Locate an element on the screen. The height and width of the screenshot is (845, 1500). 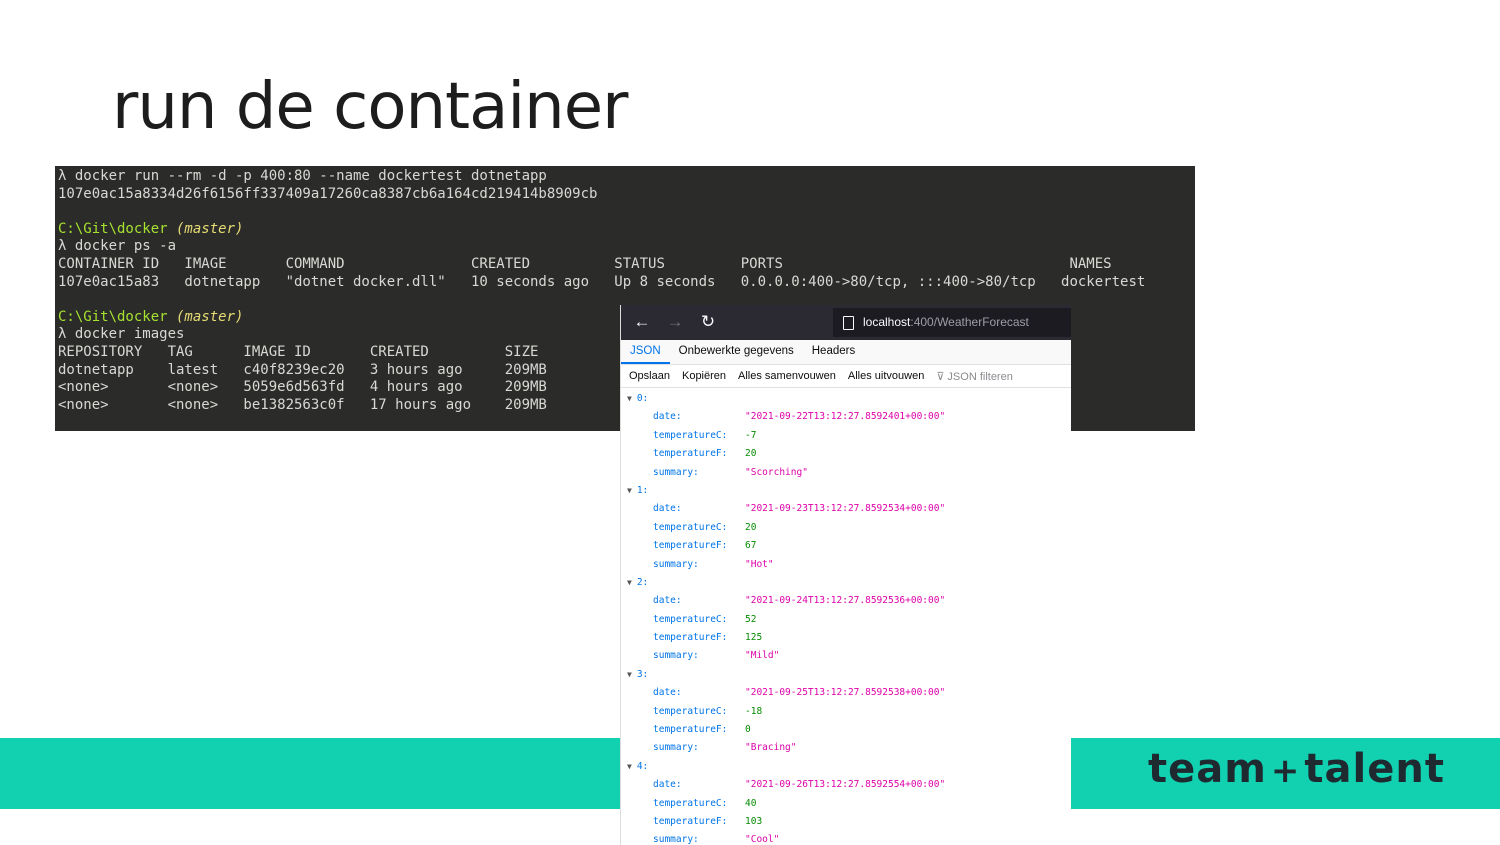
json-value: "2021-09-23T13:12:27.8592534+00:00" is located at coordinates (845, 509).